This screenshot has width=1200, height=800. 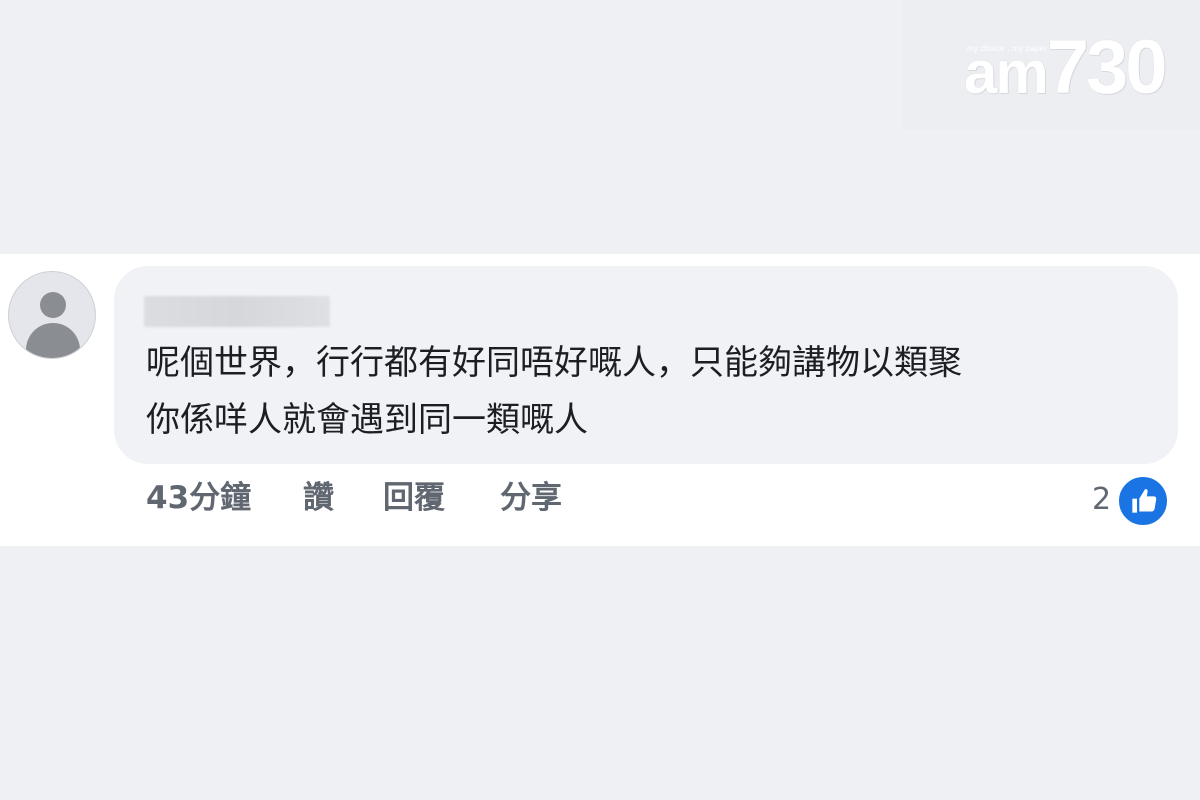 I want to click on watermark-logo-number: 730, so click(x=1107, y=67).